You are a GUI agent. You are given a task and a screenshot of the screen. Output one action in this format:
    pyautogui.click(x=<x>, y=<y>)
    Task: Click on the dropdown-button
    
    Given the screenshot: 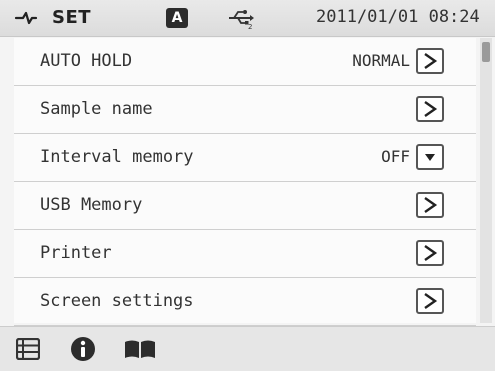 What is the action you would take?
    pyautogui.click(x=430, y=157)
    